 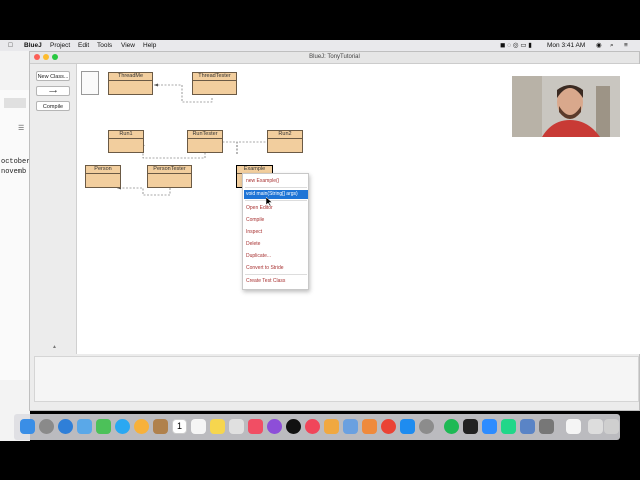 What do you see at coordinates (128, 45) in the screenshot?
I see `menu-view: View` at bounding box center [128, 45].